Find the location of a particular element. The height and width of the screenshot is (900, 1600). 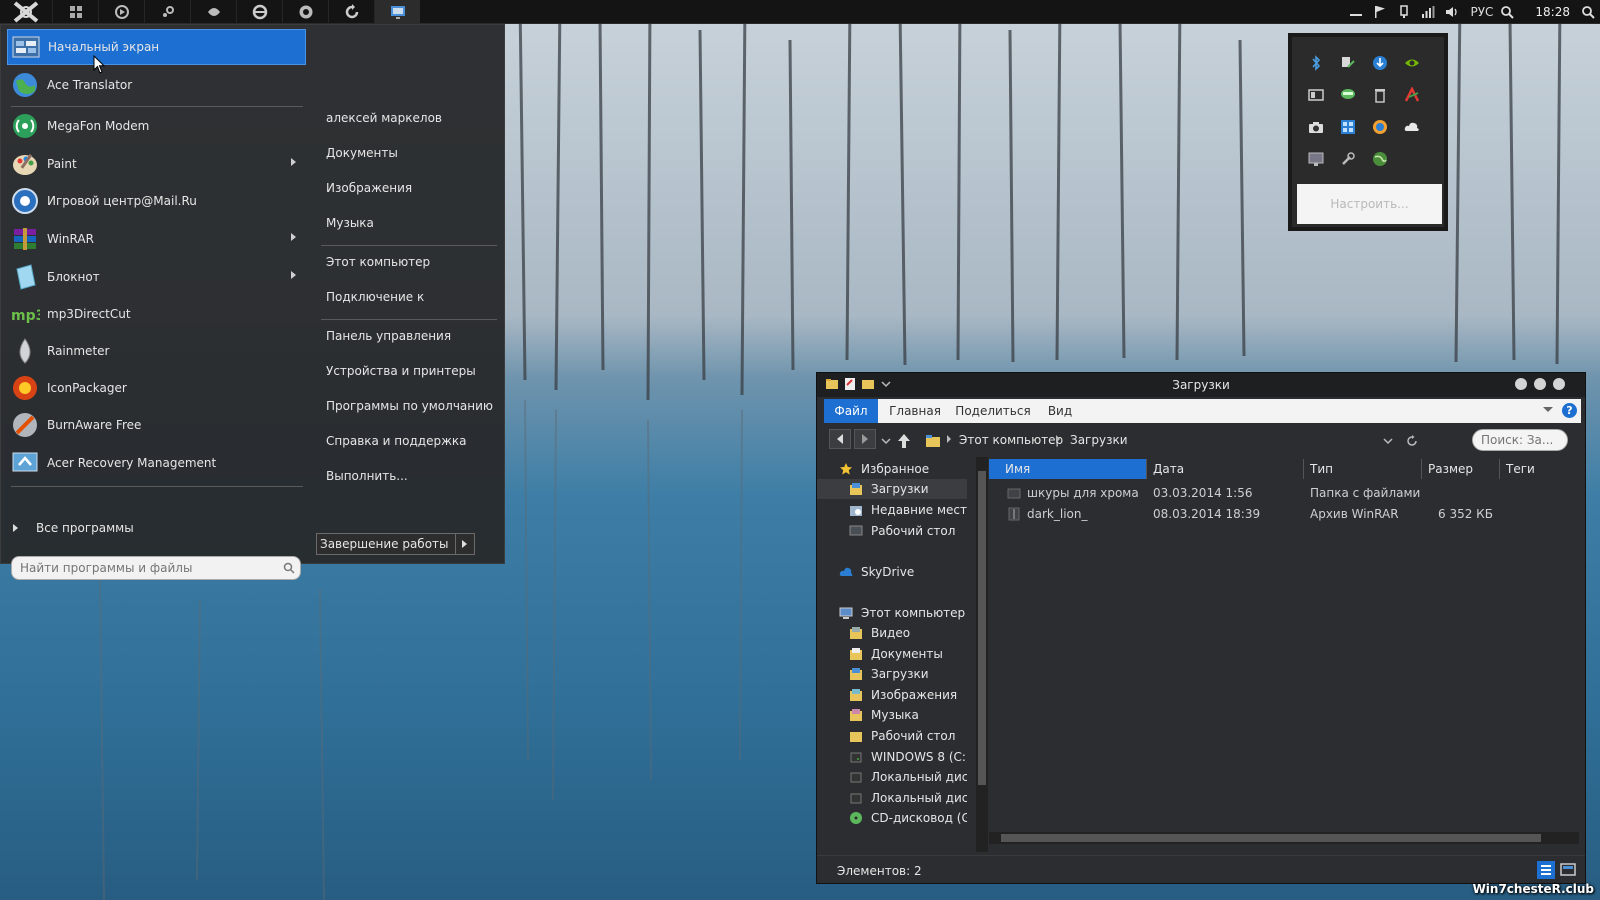

forward-button is located at coordinates (865, 439).